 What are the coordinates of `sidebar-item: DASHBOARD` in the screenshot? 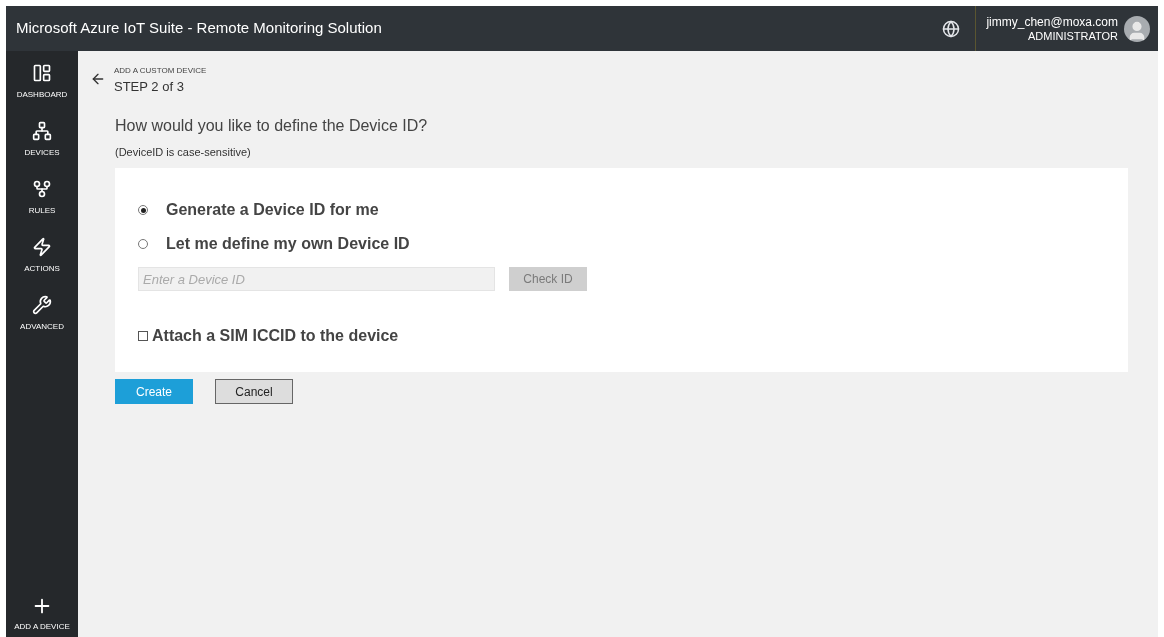 It's located at (42, 92).